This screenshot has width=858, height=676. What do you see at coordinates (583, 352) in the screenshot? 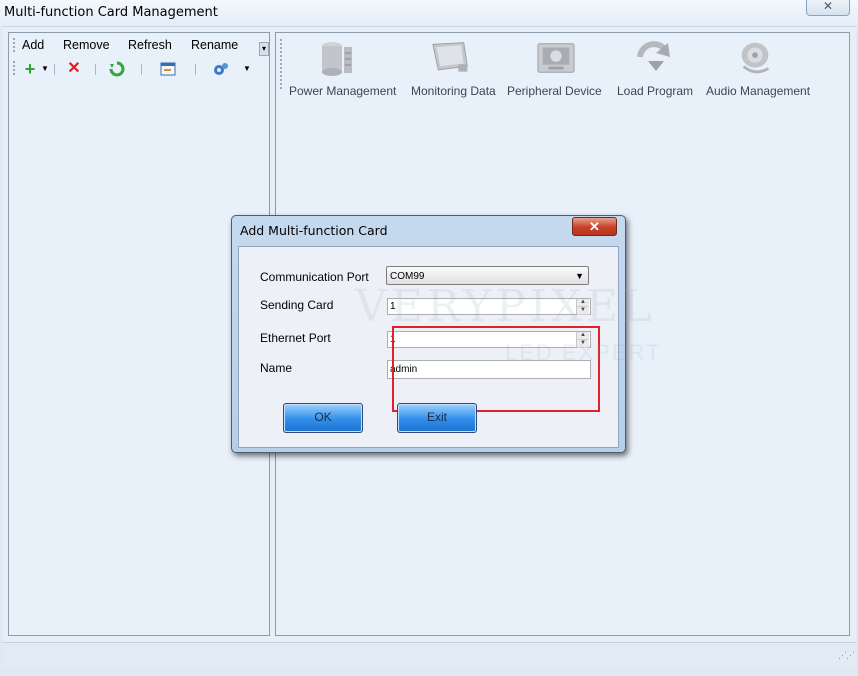
I see `watermark-subtext: LED EXPERT` at bounding box center [583, 352].